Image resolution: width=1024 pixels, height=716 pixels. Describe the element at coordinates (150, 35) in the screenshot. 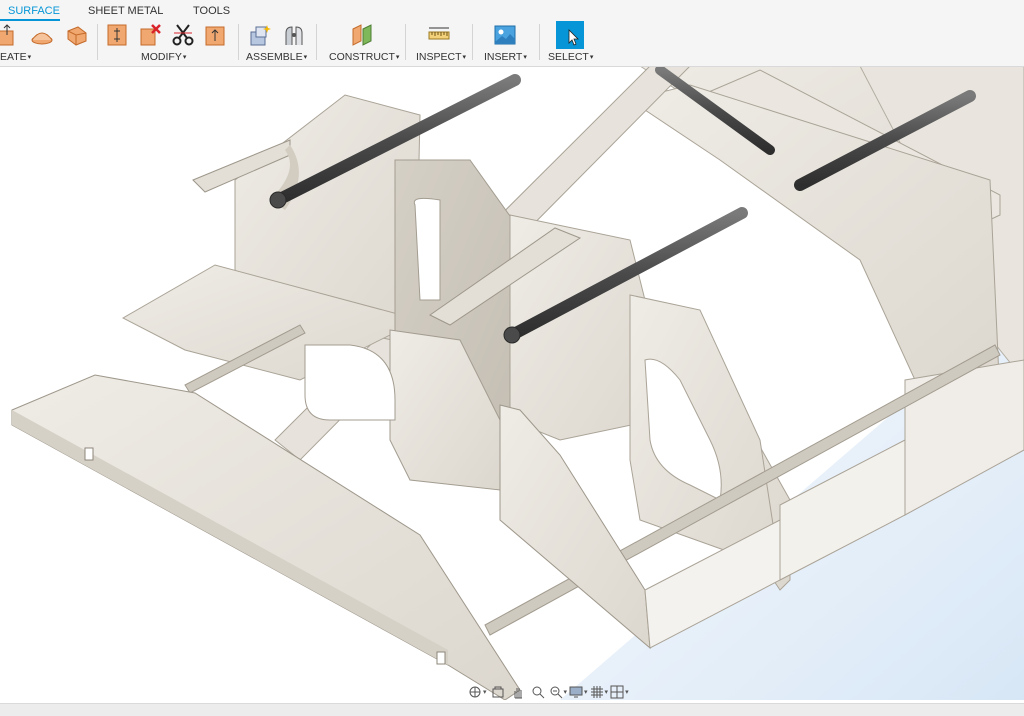

I see `delete-icon` at that location.